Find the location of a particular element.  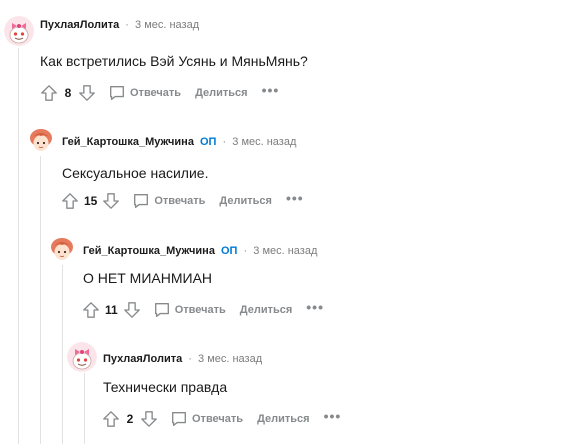

vote-score: 15 is located at coordinates (91, 201).